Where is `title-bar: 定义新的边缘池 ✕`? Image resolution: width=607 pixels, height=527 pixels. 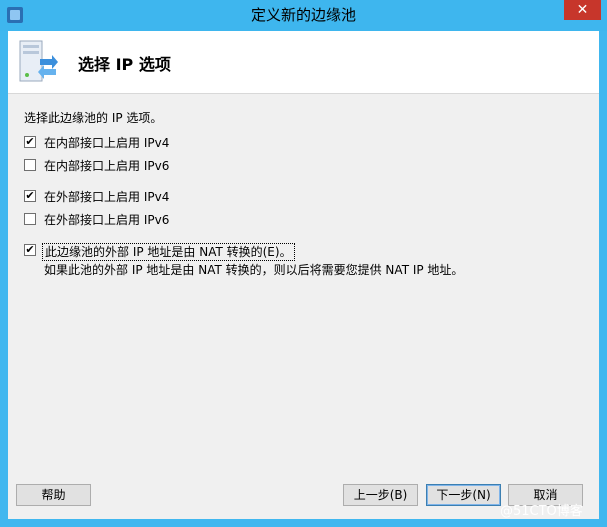 title-bar: 定义新的边缘池 ✕ is located at coordinates (303, 15).